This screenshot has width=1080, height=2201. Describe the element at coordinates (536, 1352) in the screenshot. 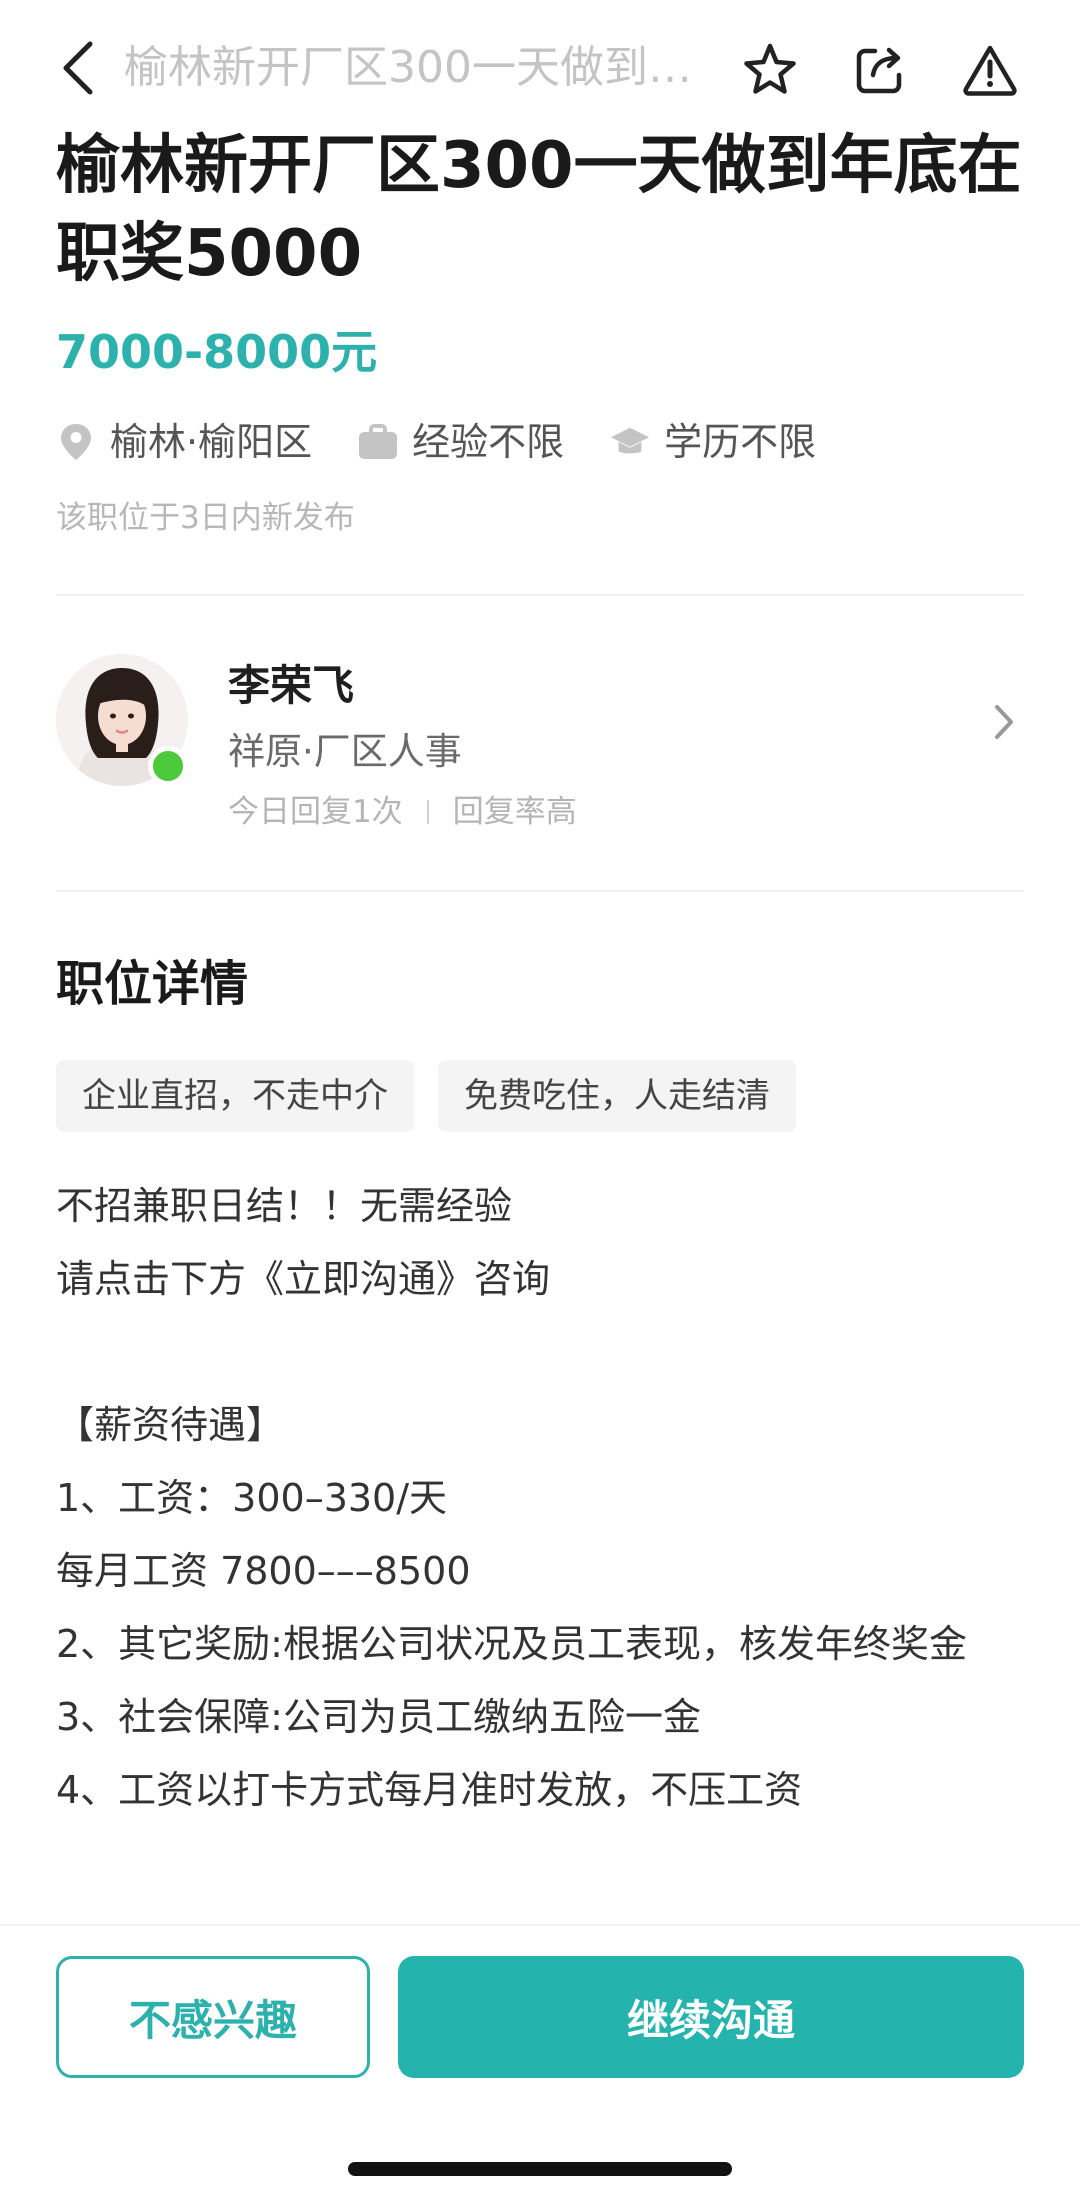

I see `description-line` at that location.